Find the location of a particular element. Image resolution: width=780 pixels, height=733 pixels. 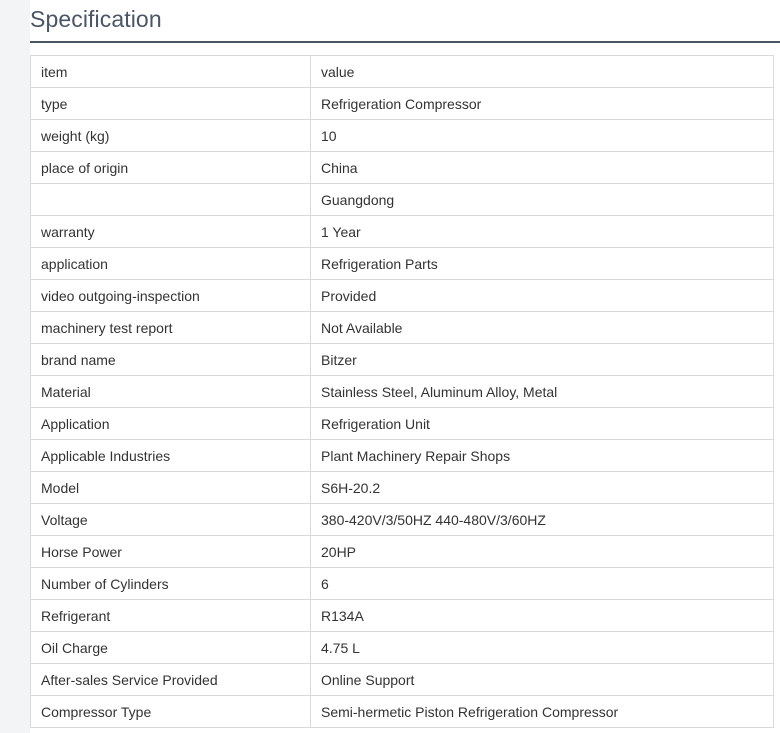

table-row: application Refrigeration Parts is located at coordinates (402, 263).